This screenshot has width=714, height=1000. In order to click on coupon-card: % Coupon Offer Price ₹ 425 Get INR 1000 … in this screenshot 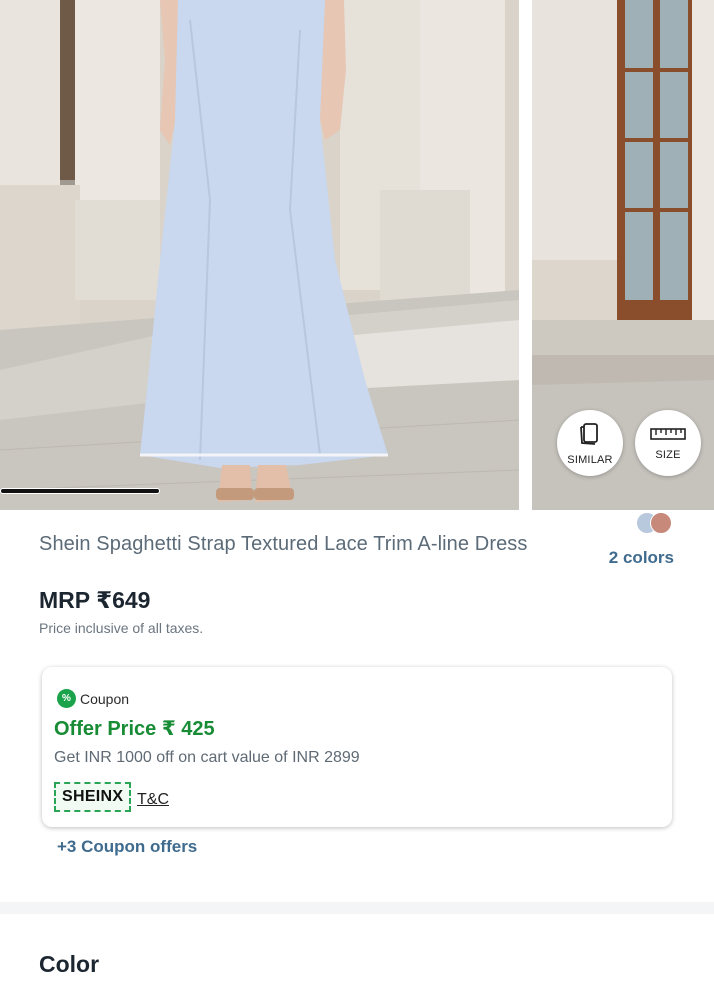, I will do `click(357, 747)`.